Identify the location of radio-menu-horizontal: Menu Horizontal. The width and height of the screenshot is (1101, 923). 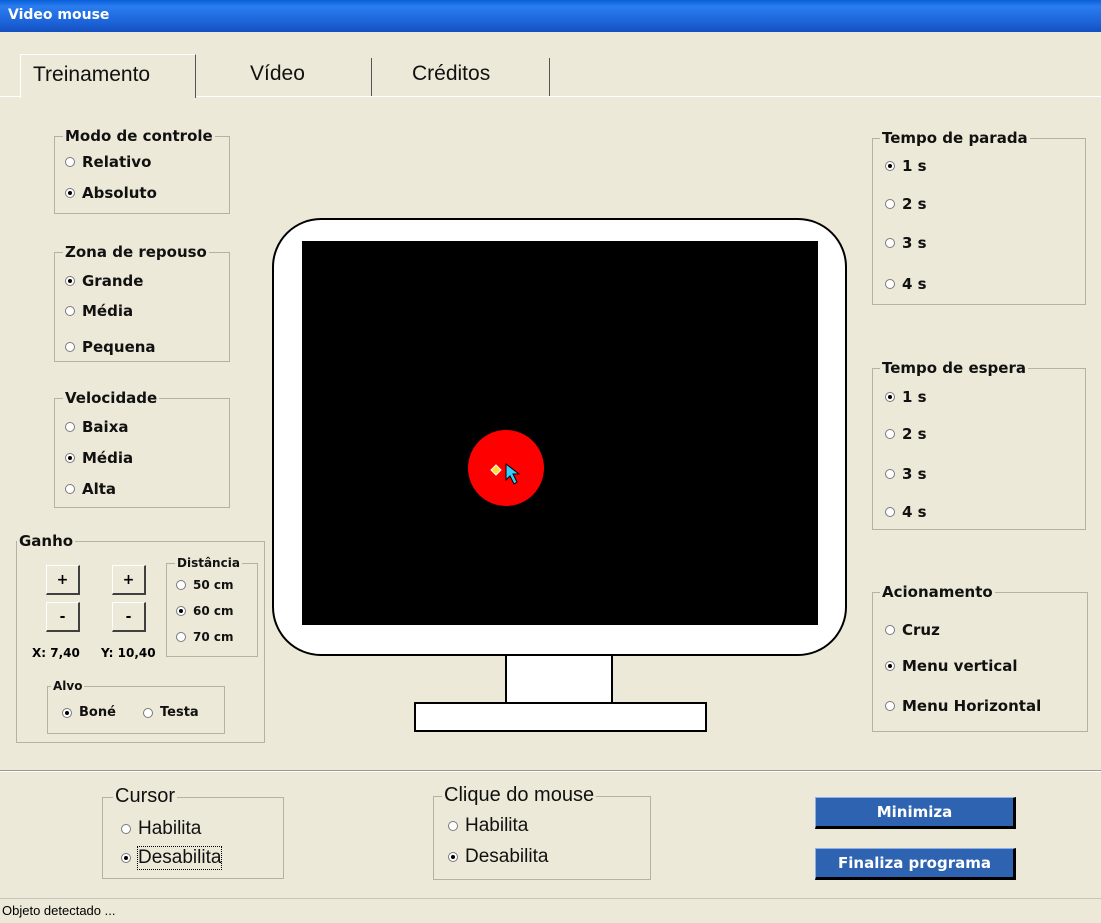
(963, 706).